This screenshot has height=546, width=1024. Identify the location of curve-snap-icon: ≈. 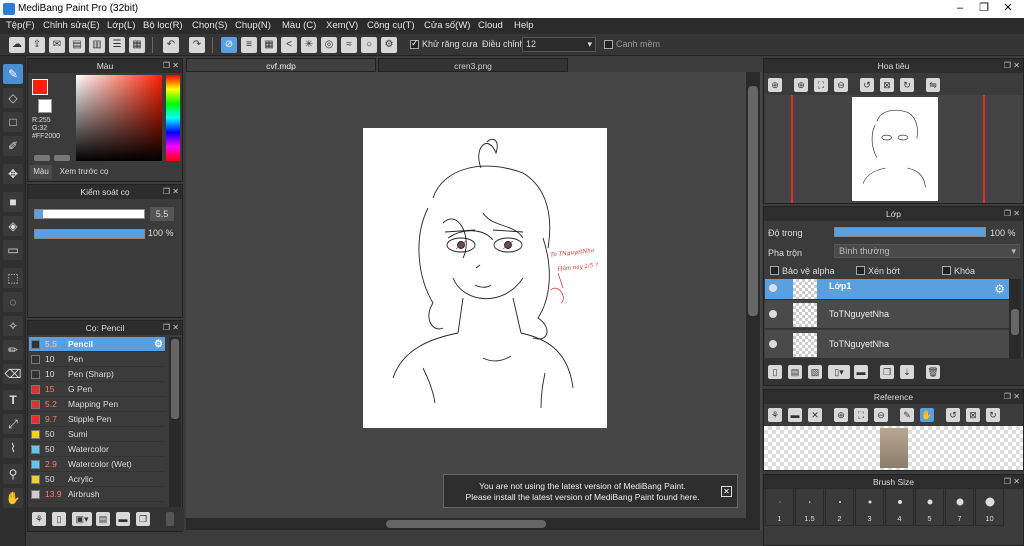
(349, 45).